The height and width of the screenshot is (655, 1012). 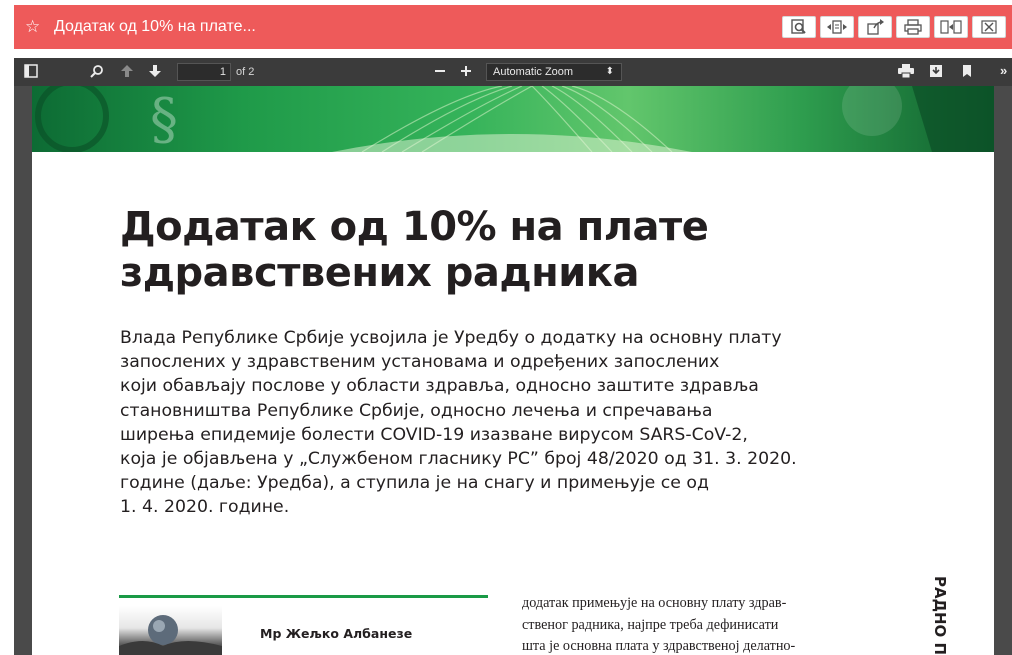 I want to click on header-banner-image: §, so click(x=513, y=119).